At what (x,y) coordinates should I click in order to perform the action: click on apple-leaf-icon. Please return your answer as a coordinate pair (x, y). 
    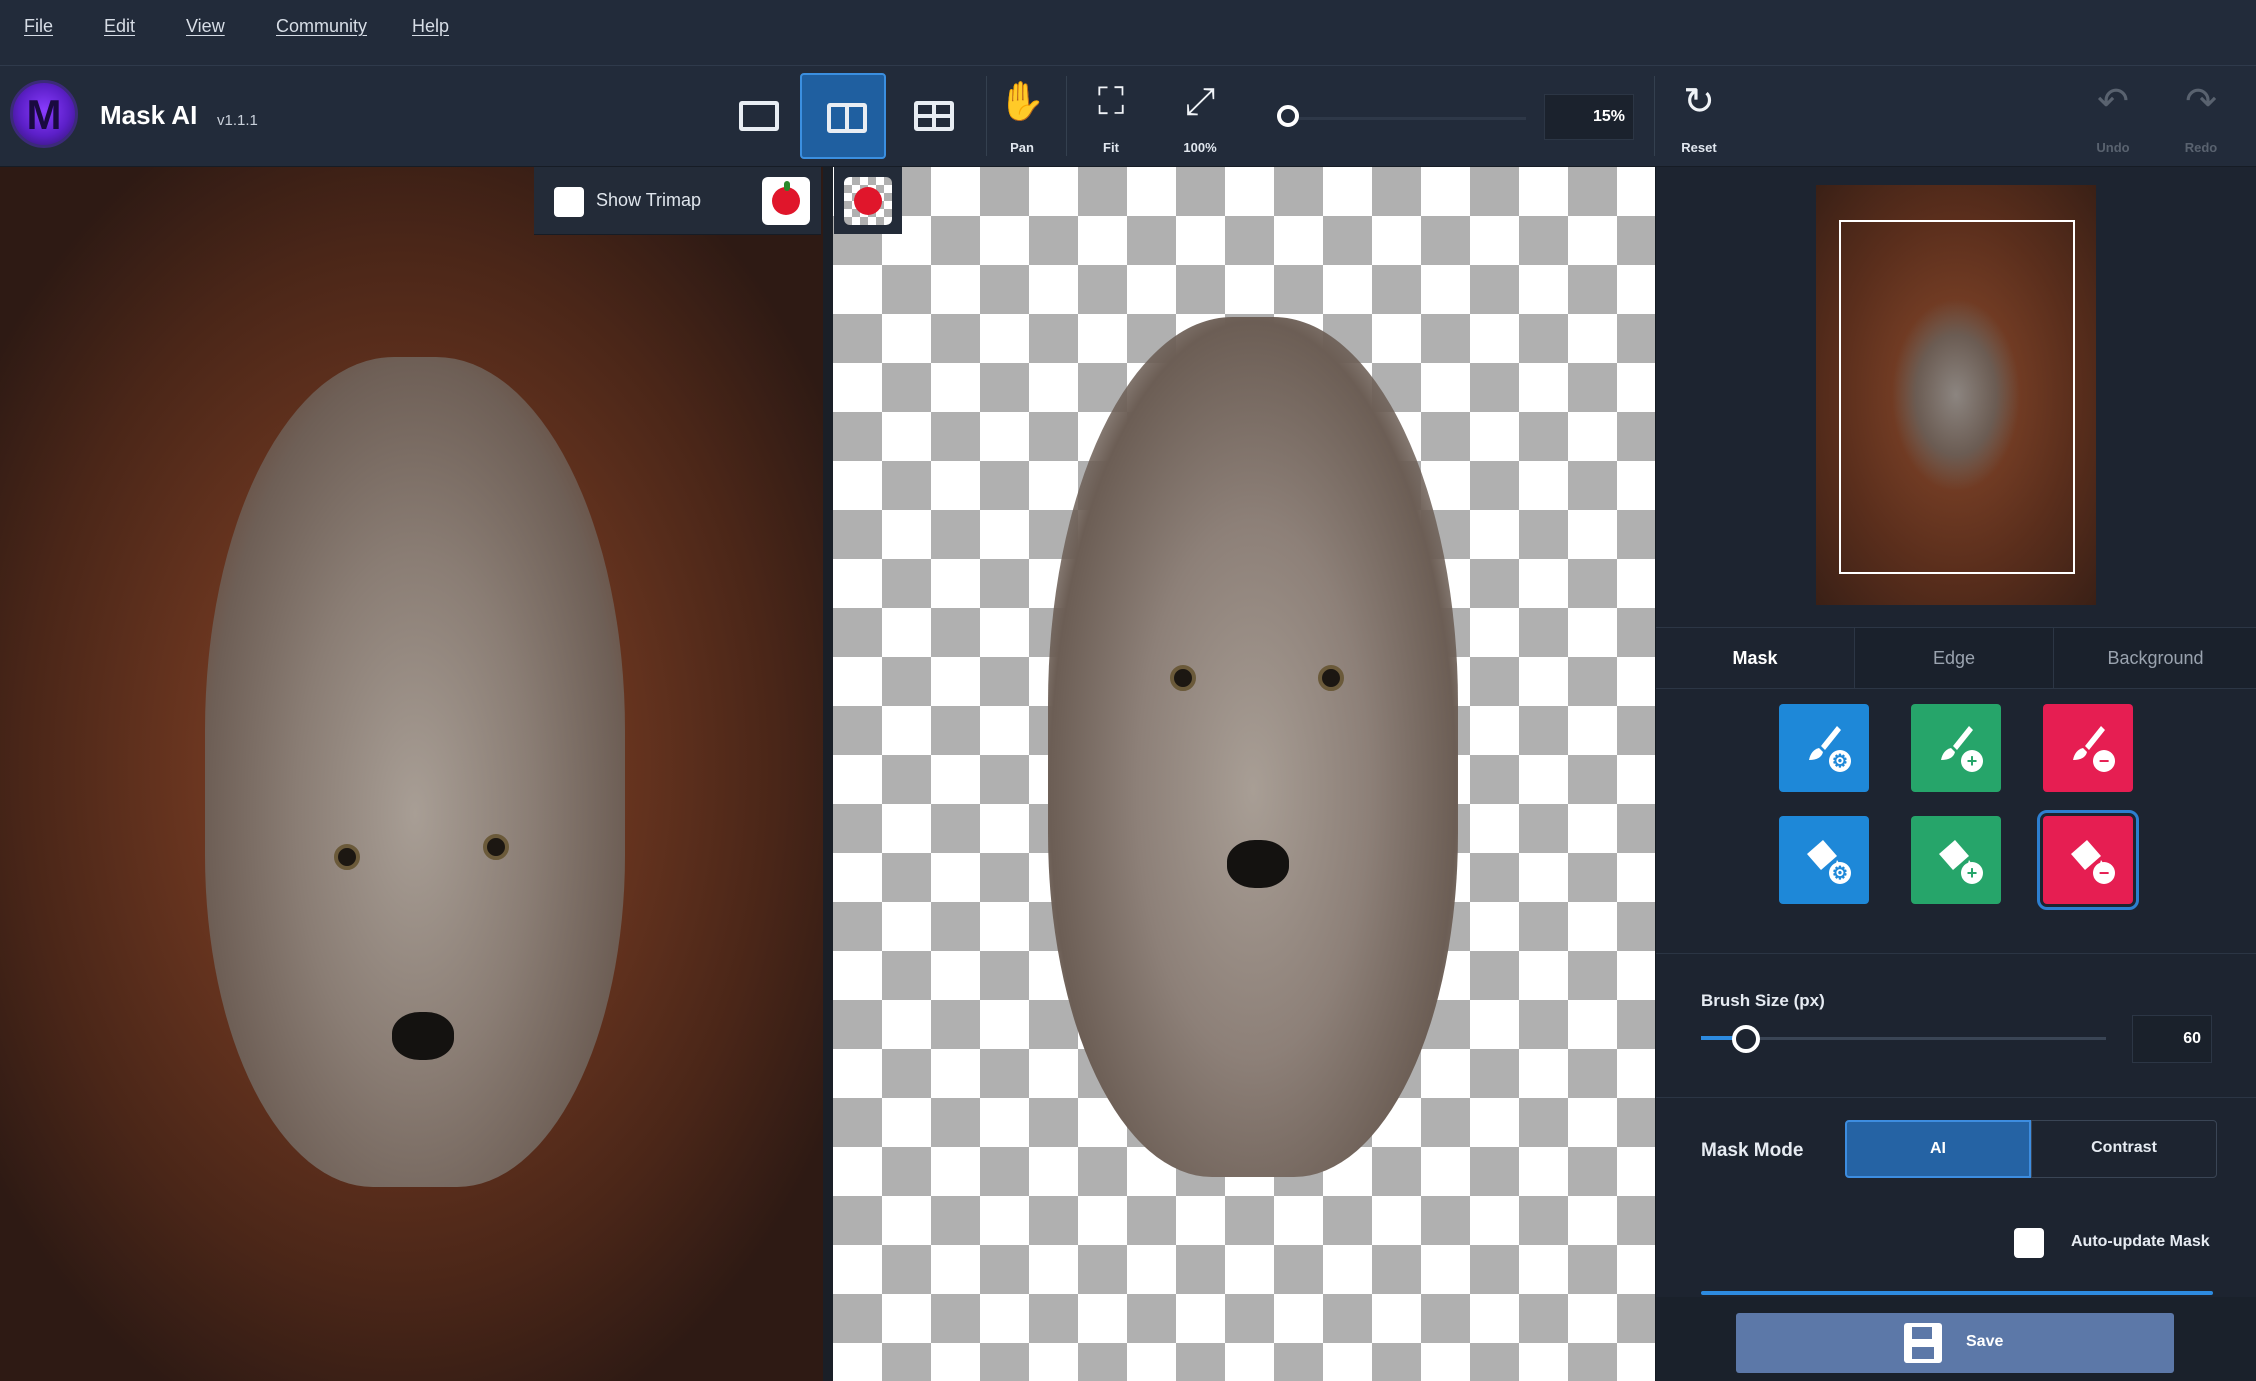
    Looking at the image, I should click on (787, 186).